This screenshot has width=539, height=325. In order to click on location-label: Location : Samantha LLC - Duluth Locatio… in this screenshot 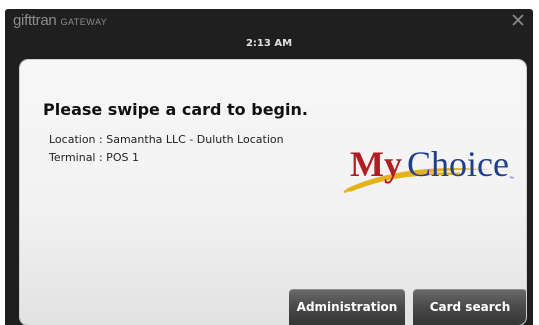, I will do `click(166, 139)`.